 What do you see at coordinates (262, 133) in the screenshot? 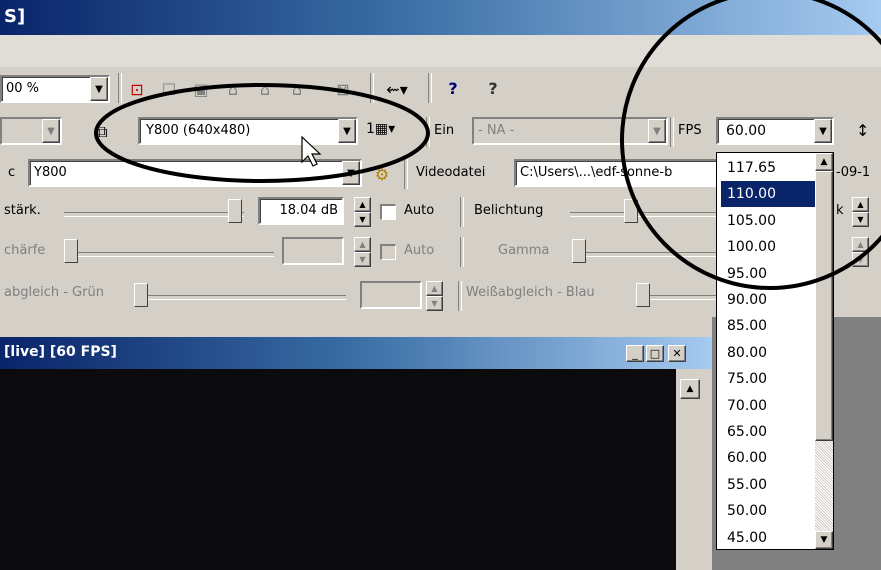
I see `annotation-ellipse-format` at bounding box center [262, 133].